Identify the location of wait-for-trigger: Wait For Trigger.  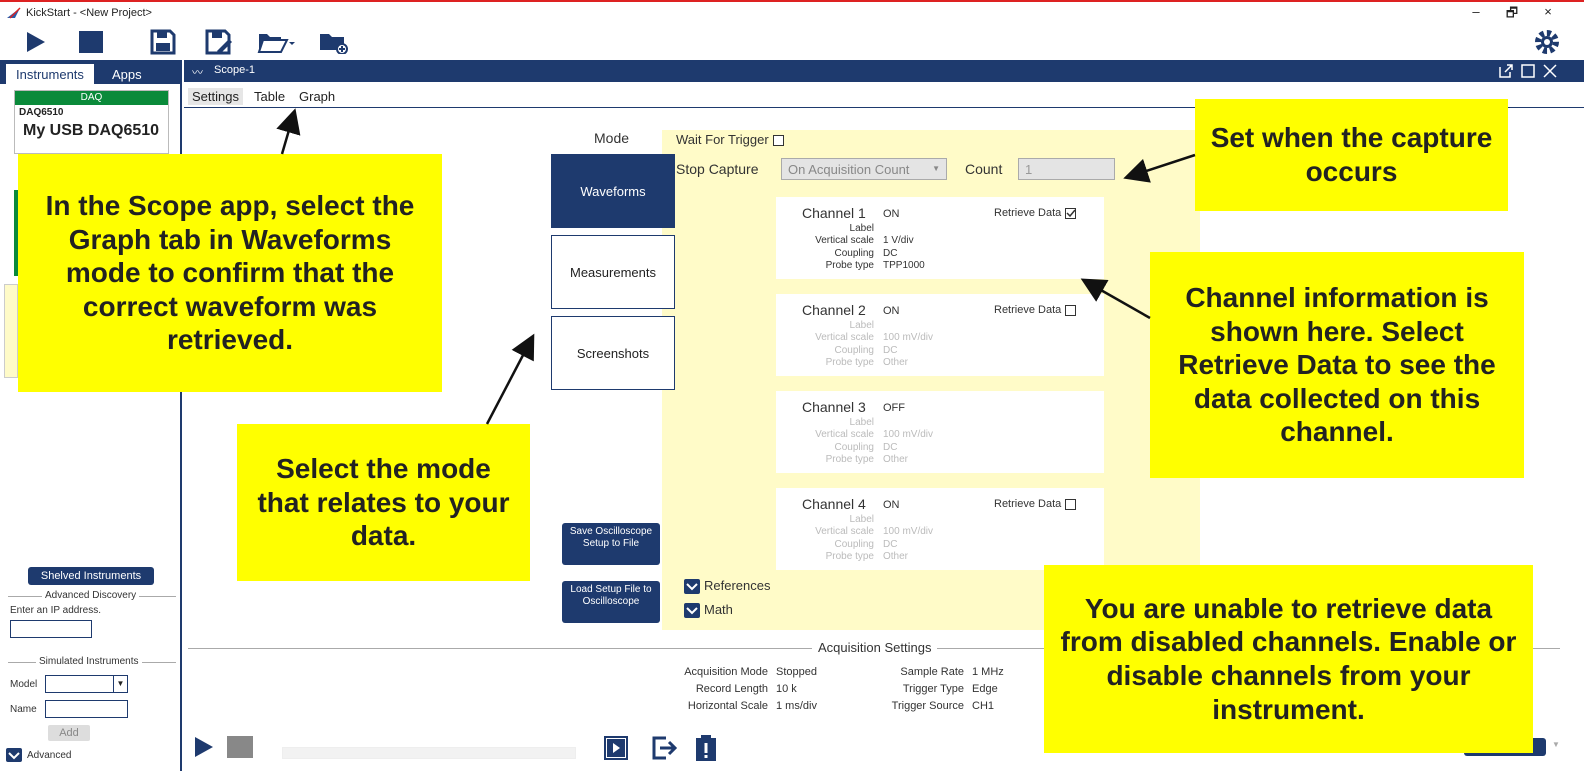
(730, 139).